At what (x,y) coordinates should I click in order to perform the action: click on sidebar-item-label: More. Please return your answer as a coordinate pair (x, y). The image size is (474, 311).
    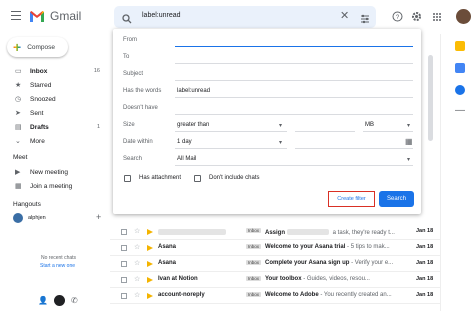
    Looking at the image, I should click on (37, 141).